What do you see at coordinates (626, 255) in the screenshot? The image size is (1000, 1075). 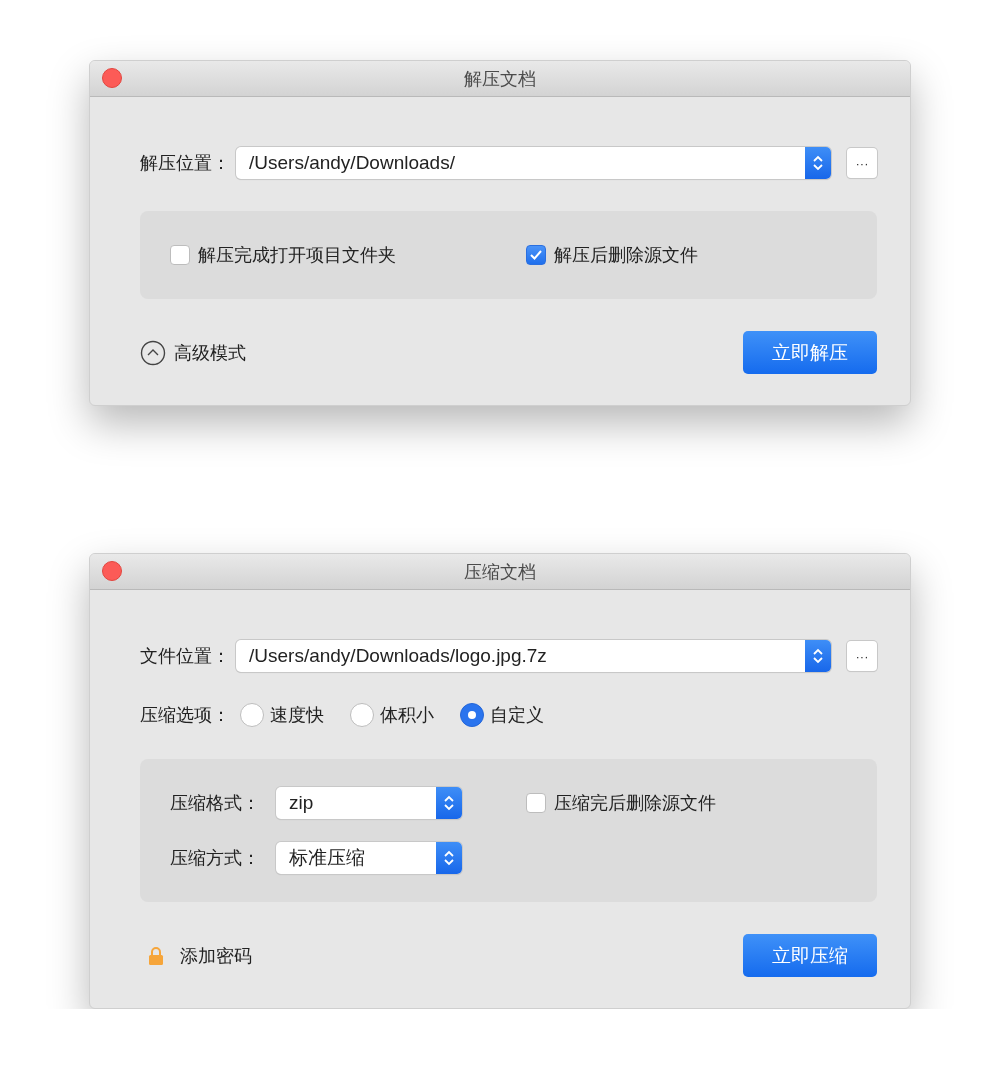 I see `checkbox-label: 解压后删除源文件` at bounding box center [626, 255].